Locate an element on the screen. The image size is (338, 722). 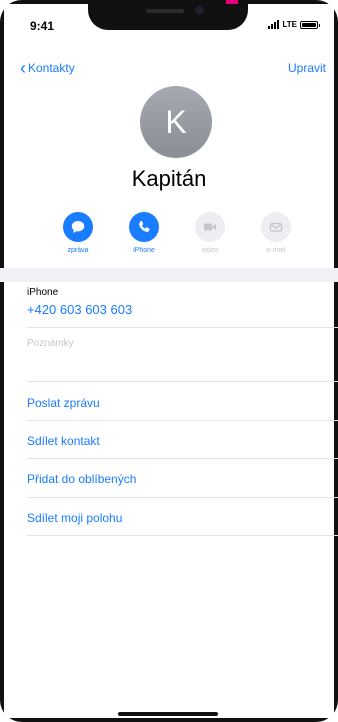
call-button: iPhone is located at coordinates (144, 233).